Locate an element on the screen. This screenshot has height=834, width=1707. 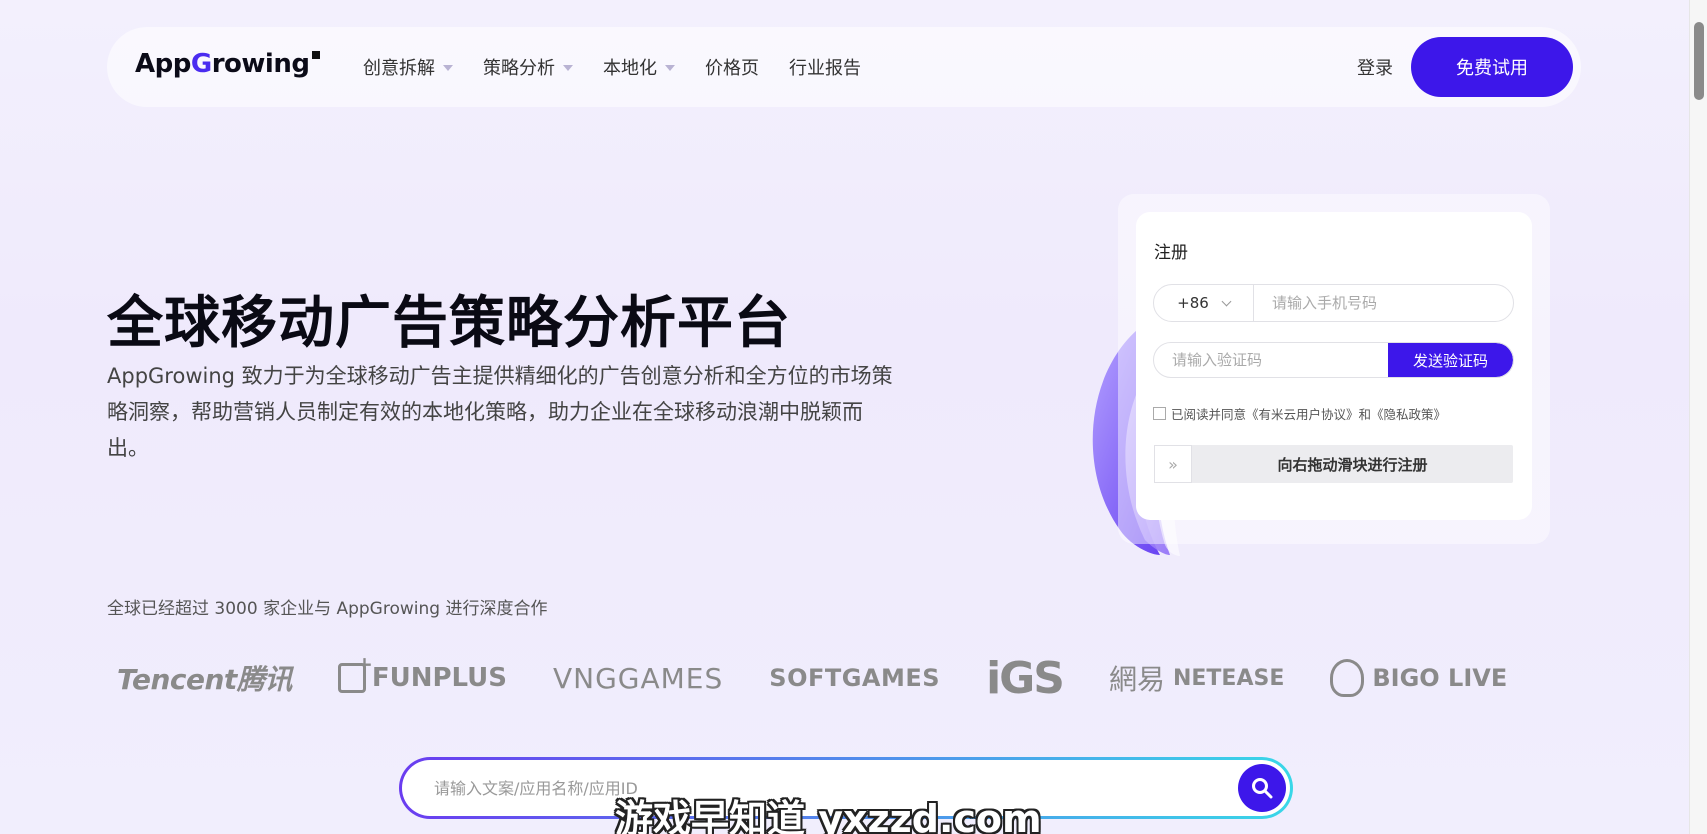
agreement-text: 已阅读并同意《有米云用户协议》和《隐私政策》 is located at coordinates (1309, 414).